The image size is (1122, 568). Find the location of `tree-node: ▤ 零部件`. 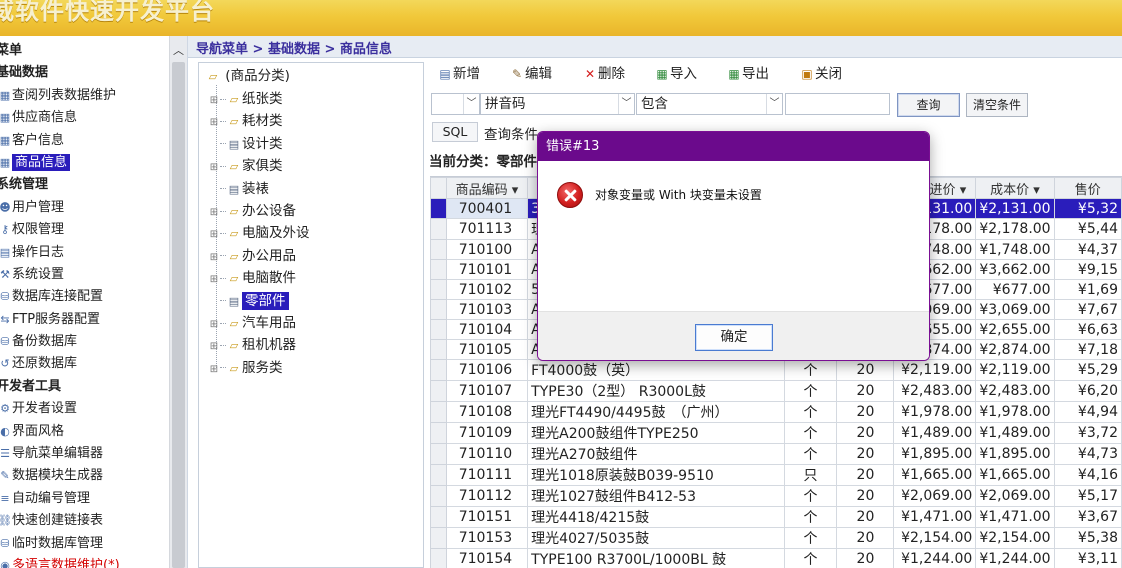

tree-node: ▤ 零部件 is located at coordinates (248, 301).